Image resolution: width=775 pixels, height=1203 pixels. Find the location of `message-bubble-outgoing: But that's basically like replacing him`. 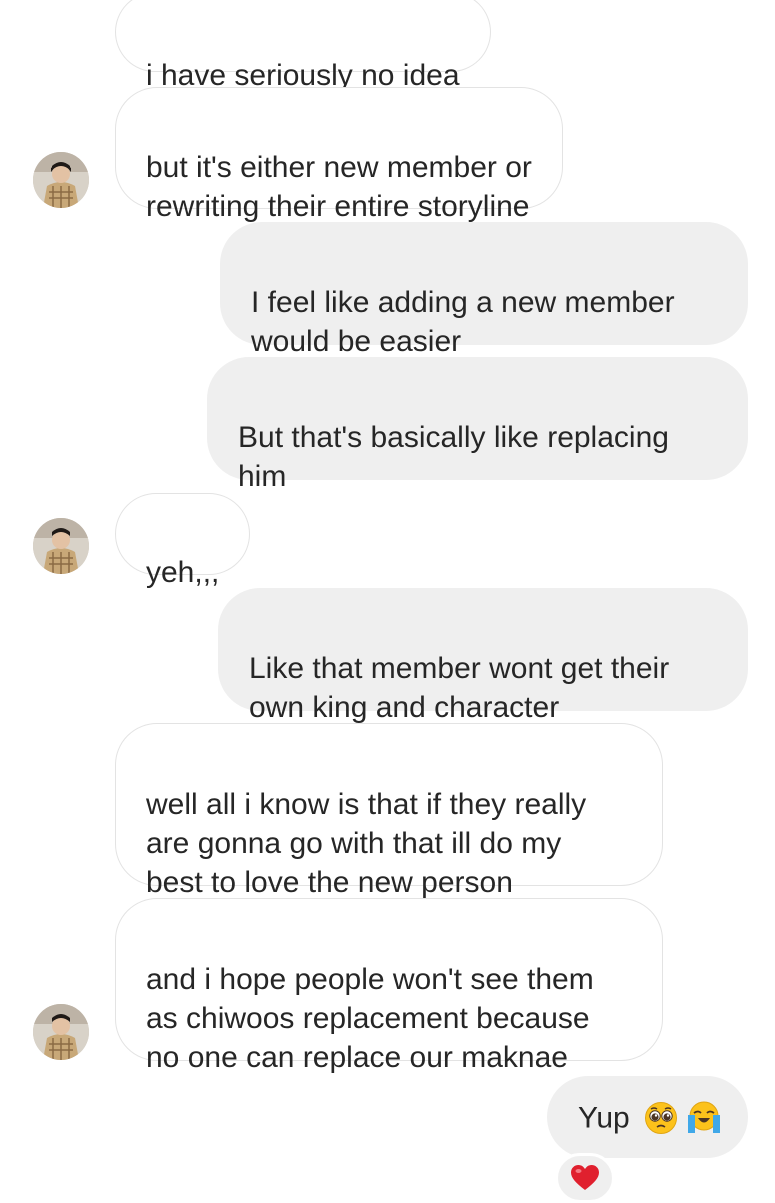

message-bubble-outgoing: But that's basically like replacing him is located at coordinates (477, 425).